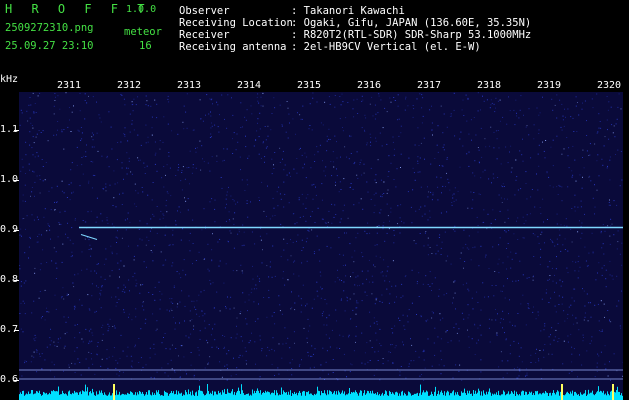  Describe the element at coordinates (189, 85) in the screenshot. I see `x-tick: 2313` at that location.